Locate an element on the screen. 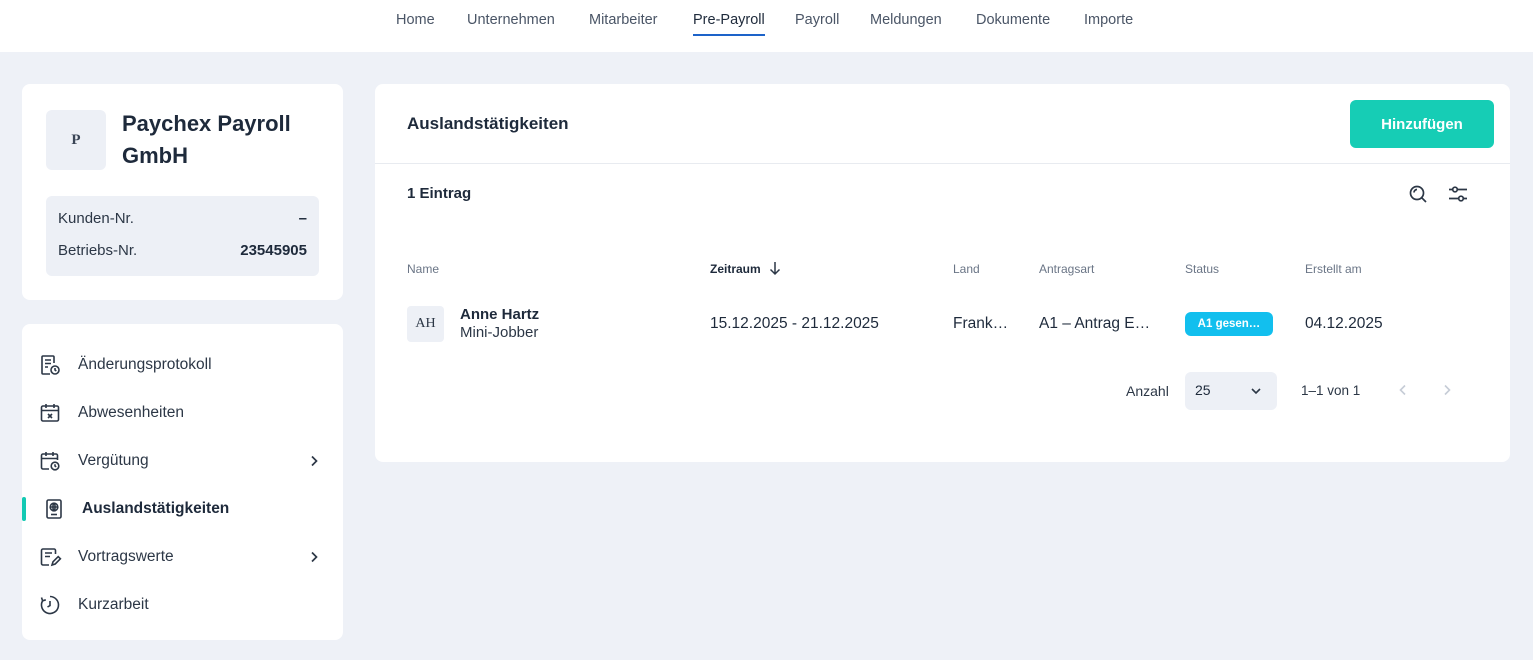 The width and height of the screenshot is (1533, 660). chevron-down-icon is located at coordinates (1256, 391).